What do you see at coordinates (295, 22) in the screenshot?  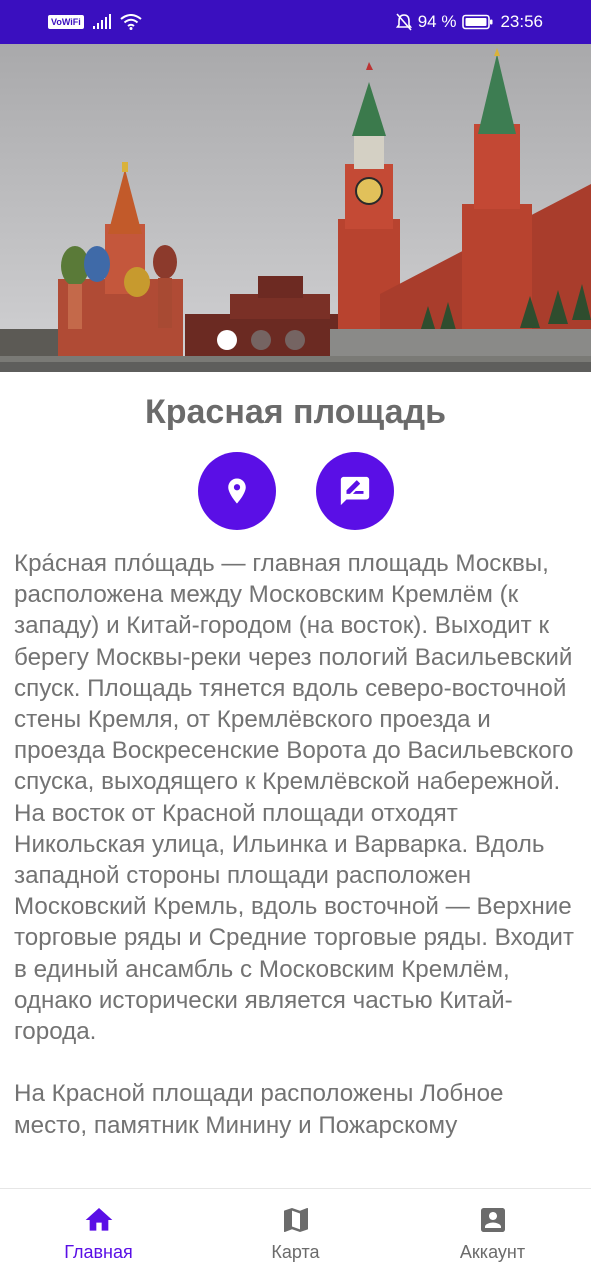 I see `status-bar: VoWiFi 94 % 23:56` at bounding box center [295, 22].